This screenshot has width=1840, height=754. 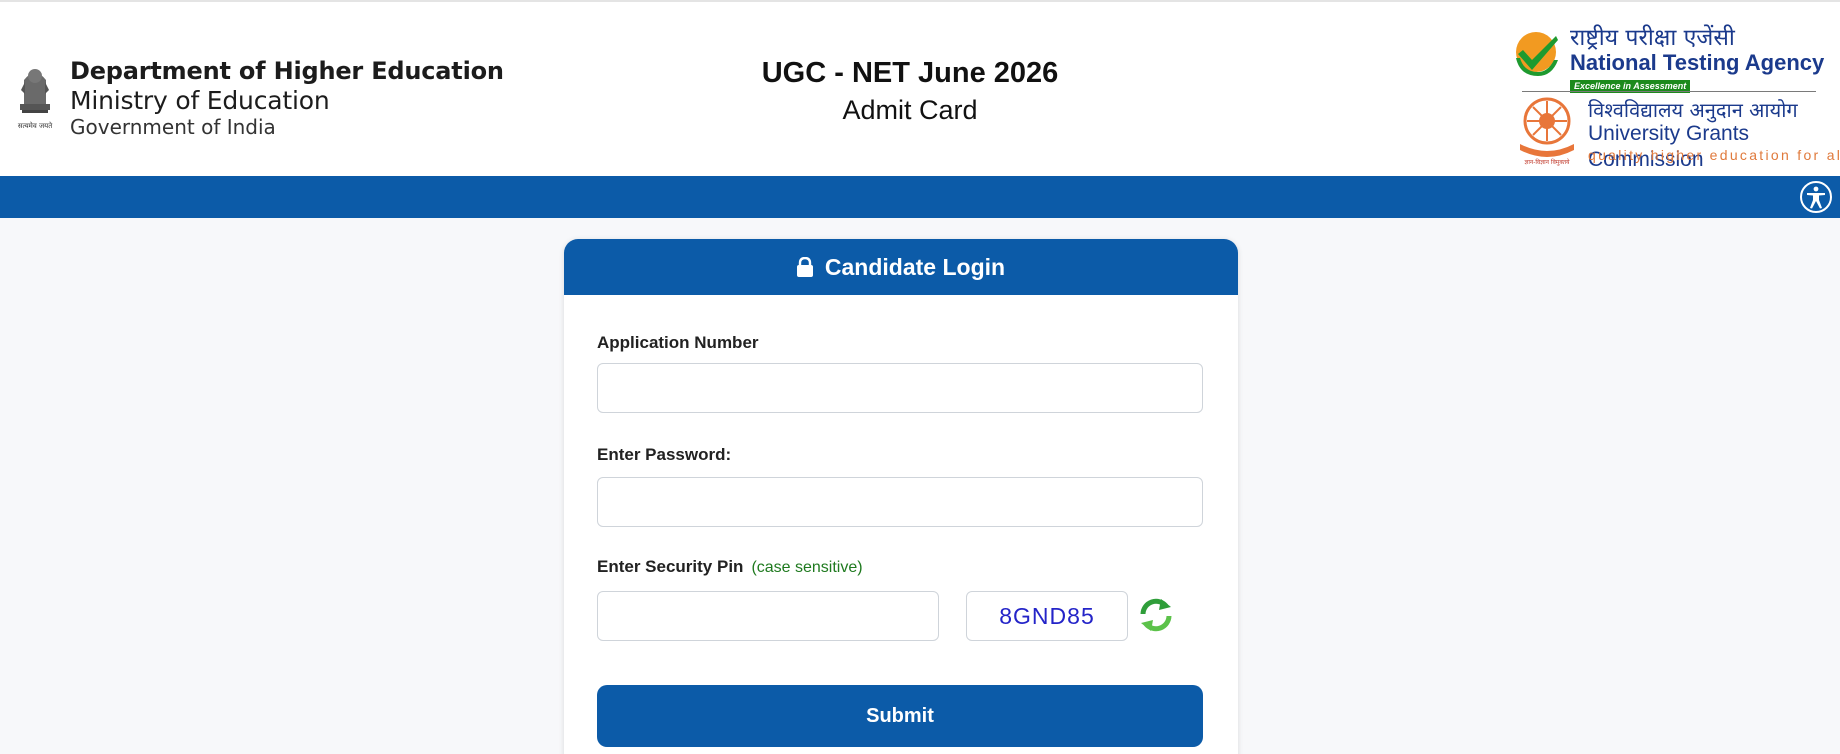 I want to click on logo-separator, so click(x=1669, y=91).